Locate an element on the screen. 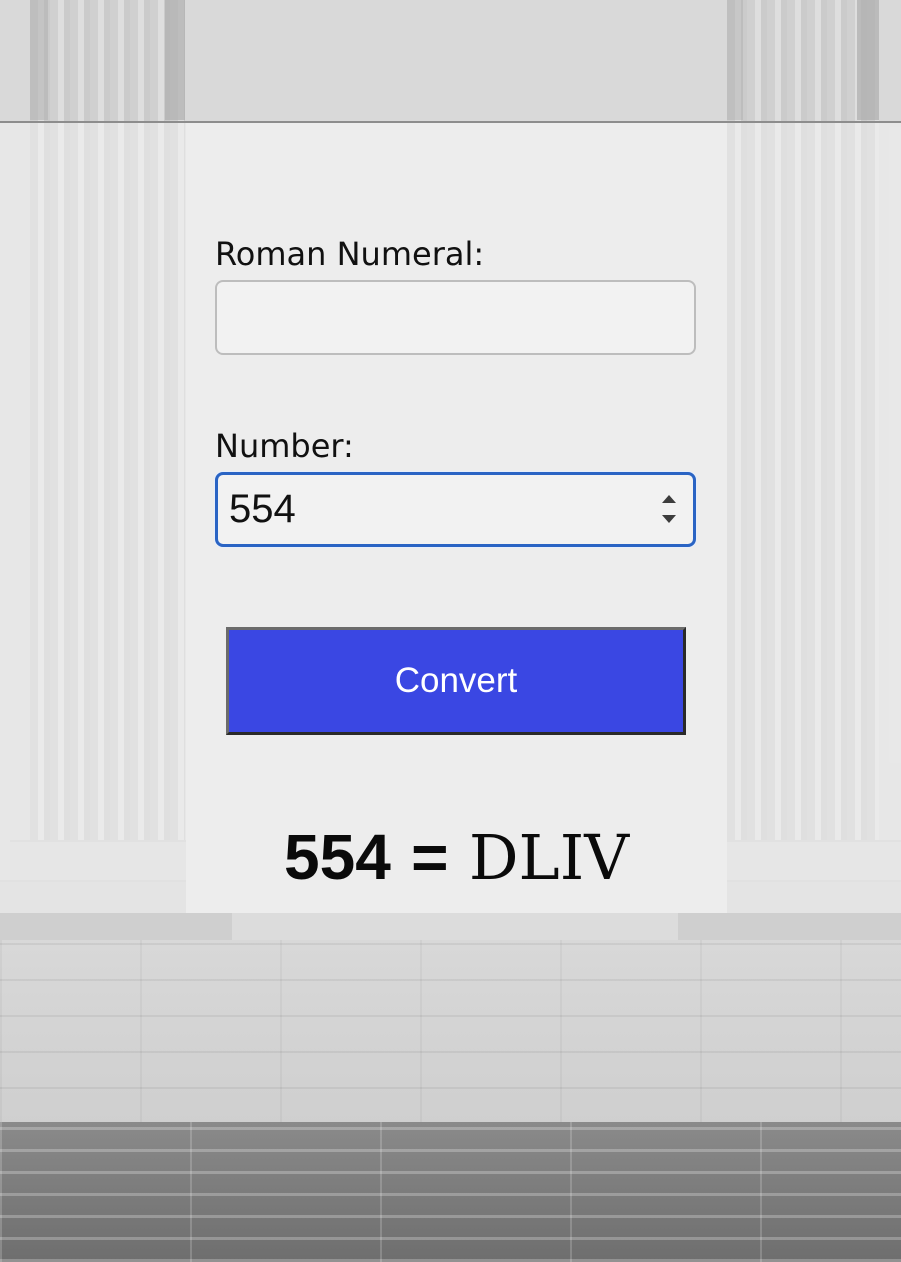  convert-button: Convert is located at coordinates (456, 681).